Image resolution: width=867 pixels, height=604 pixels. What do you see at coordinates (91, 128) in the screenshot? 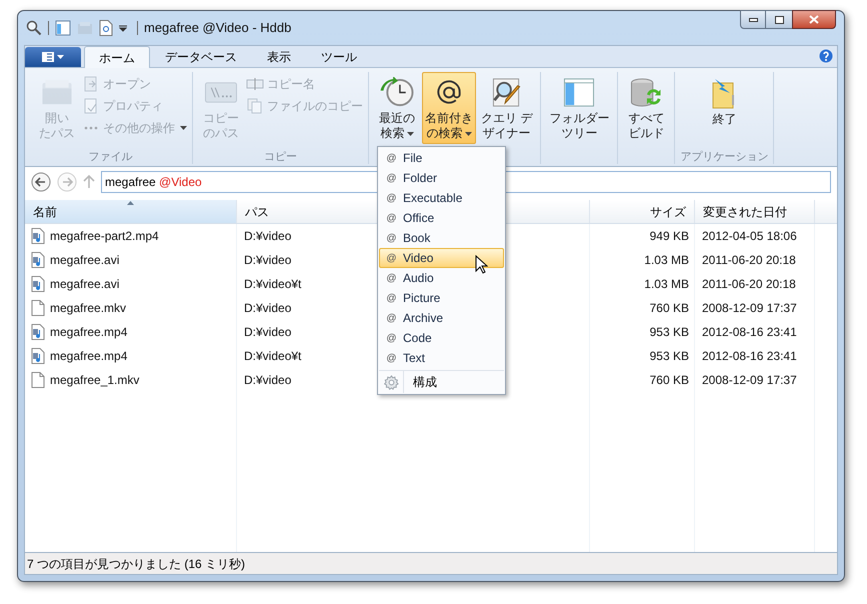
I see `ellipsis-icon` at bounding box center [91, 128].